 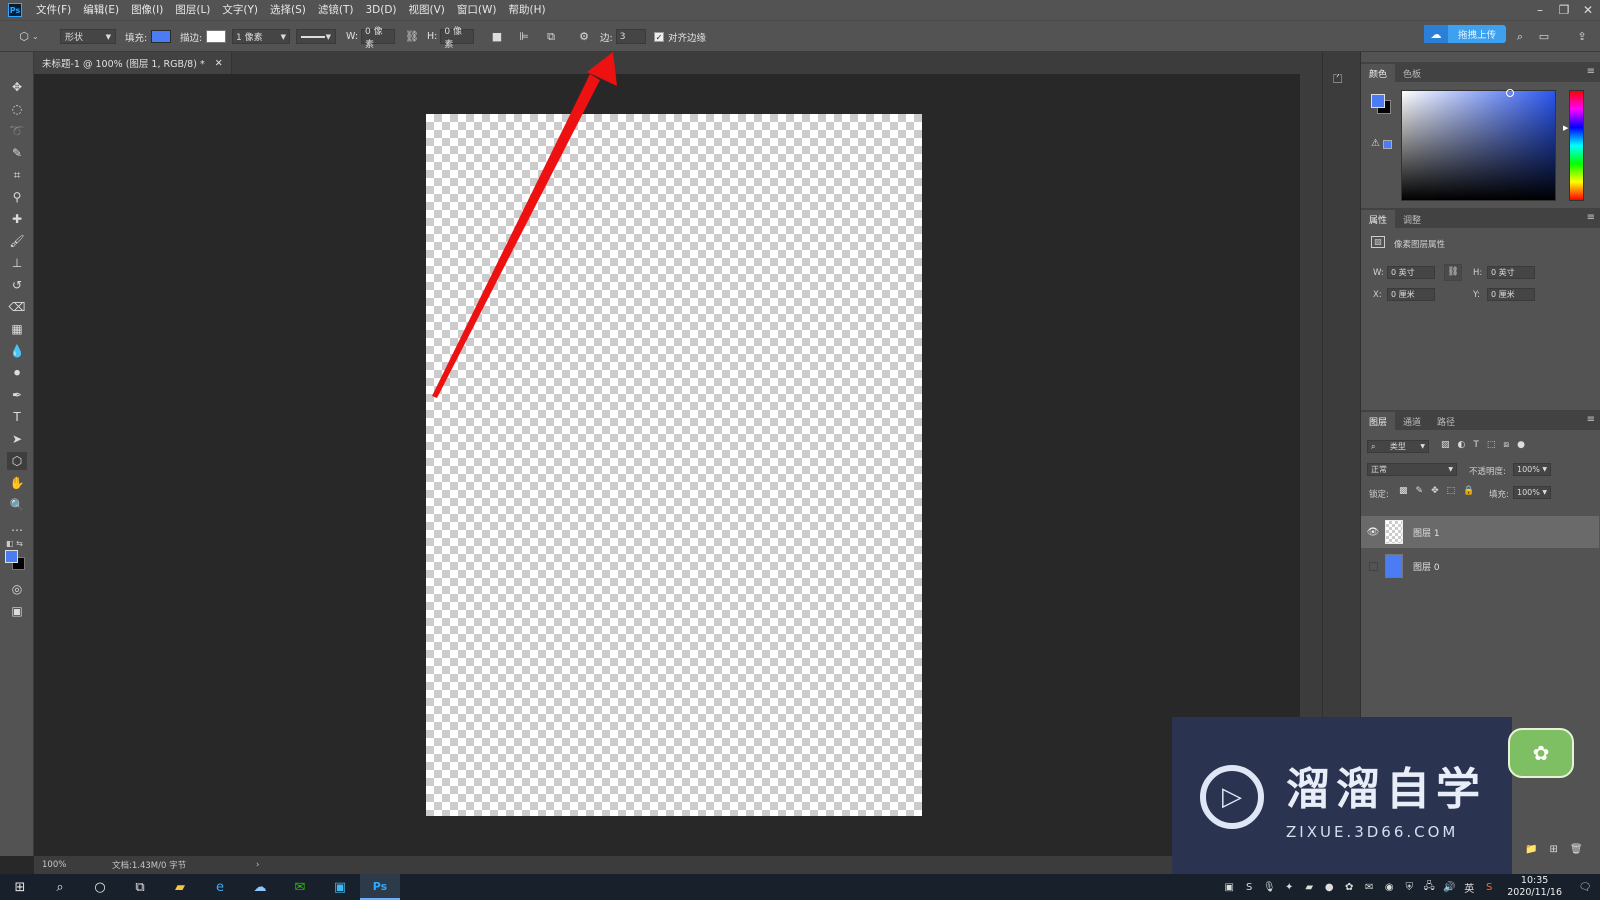 What do you see at coordinates (378, 38) in the screenshot?
I see `width-input: 0 像素` at bounding box center [378, 38].